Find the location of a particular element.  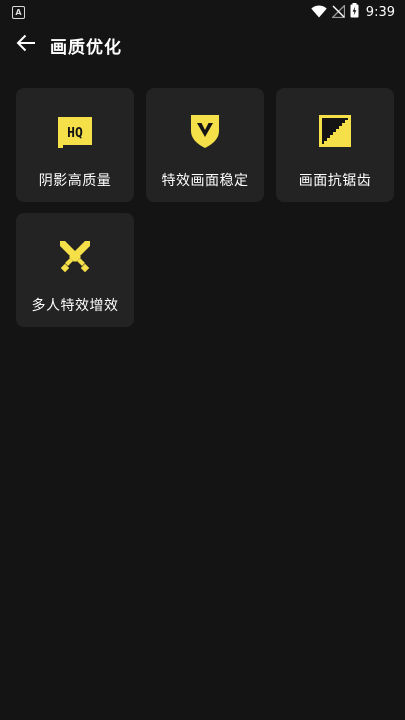

option-card-effect-stability: 特效画面稳定 is located at coordinates (205, 145).